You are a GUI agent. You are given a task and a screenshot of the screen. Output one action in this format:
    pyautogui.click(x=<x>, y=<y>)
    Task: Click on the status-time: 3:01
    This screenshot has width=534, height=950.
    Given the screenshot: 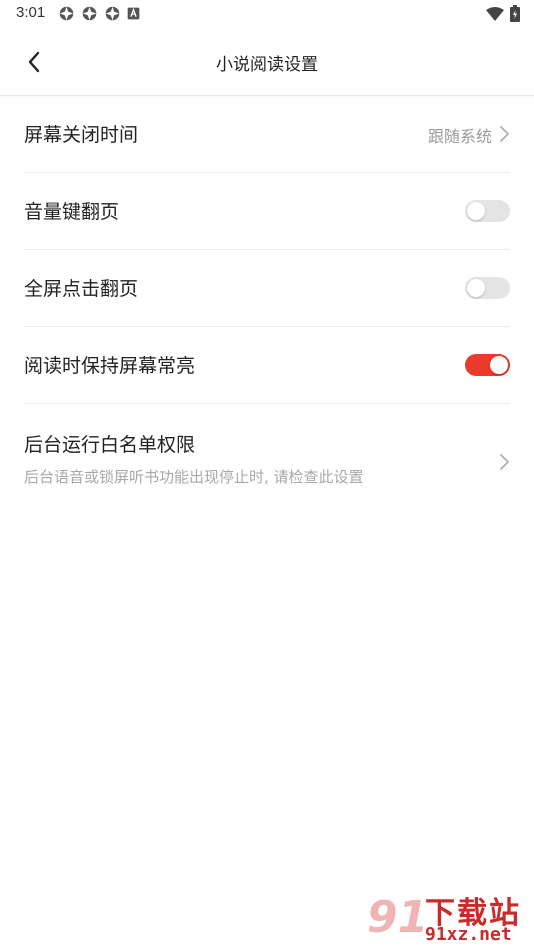 What is the action you would take?
    pyautogui.click(x=31, y=12)
    